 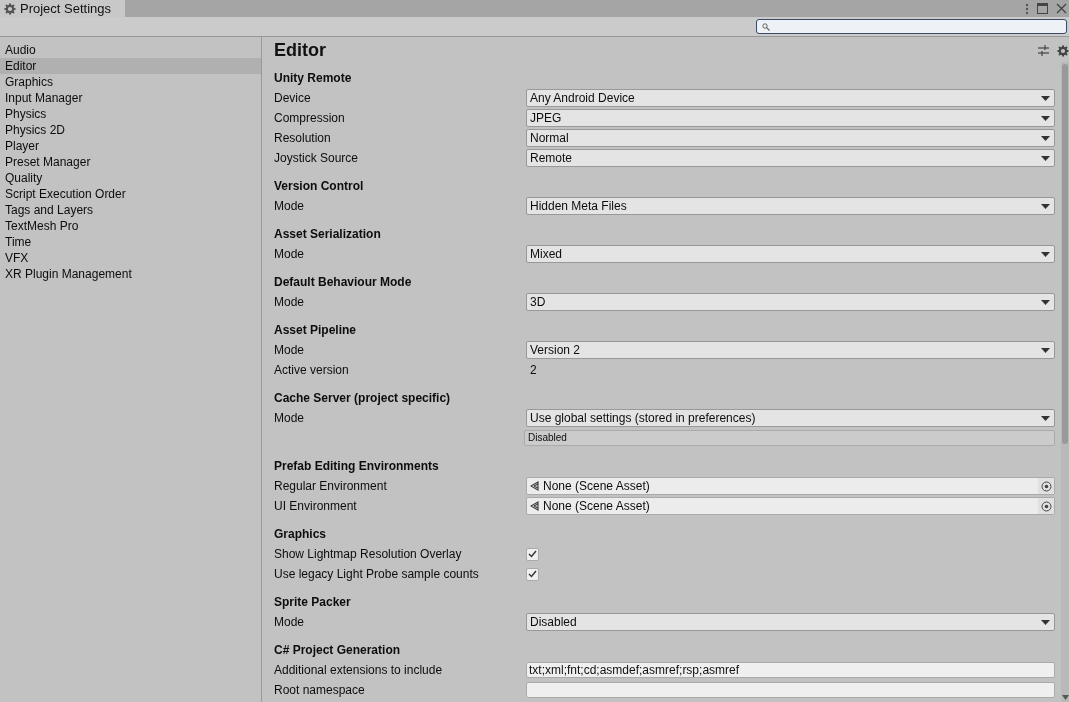 What do you see at coordinates (312, 370) in the screenshot?
I see `field-label: Active version` at bounding box center [312, 370].